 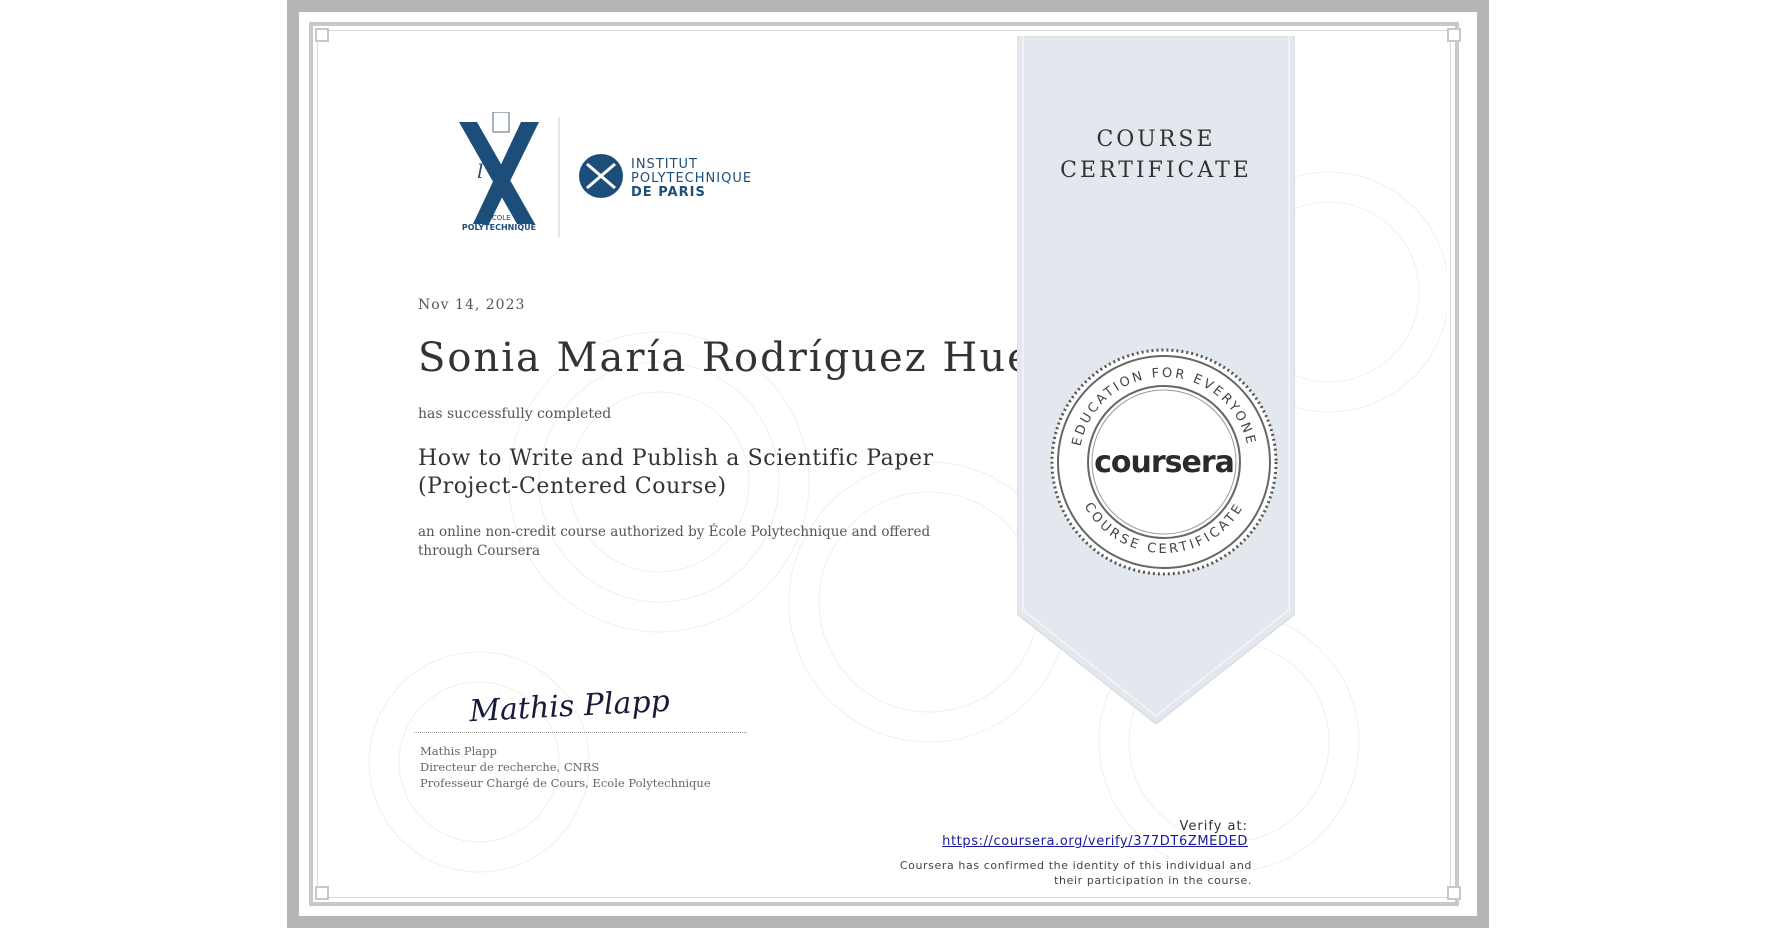 I want to click on signature: Mathis Plapp, so click(x=569, y=707).